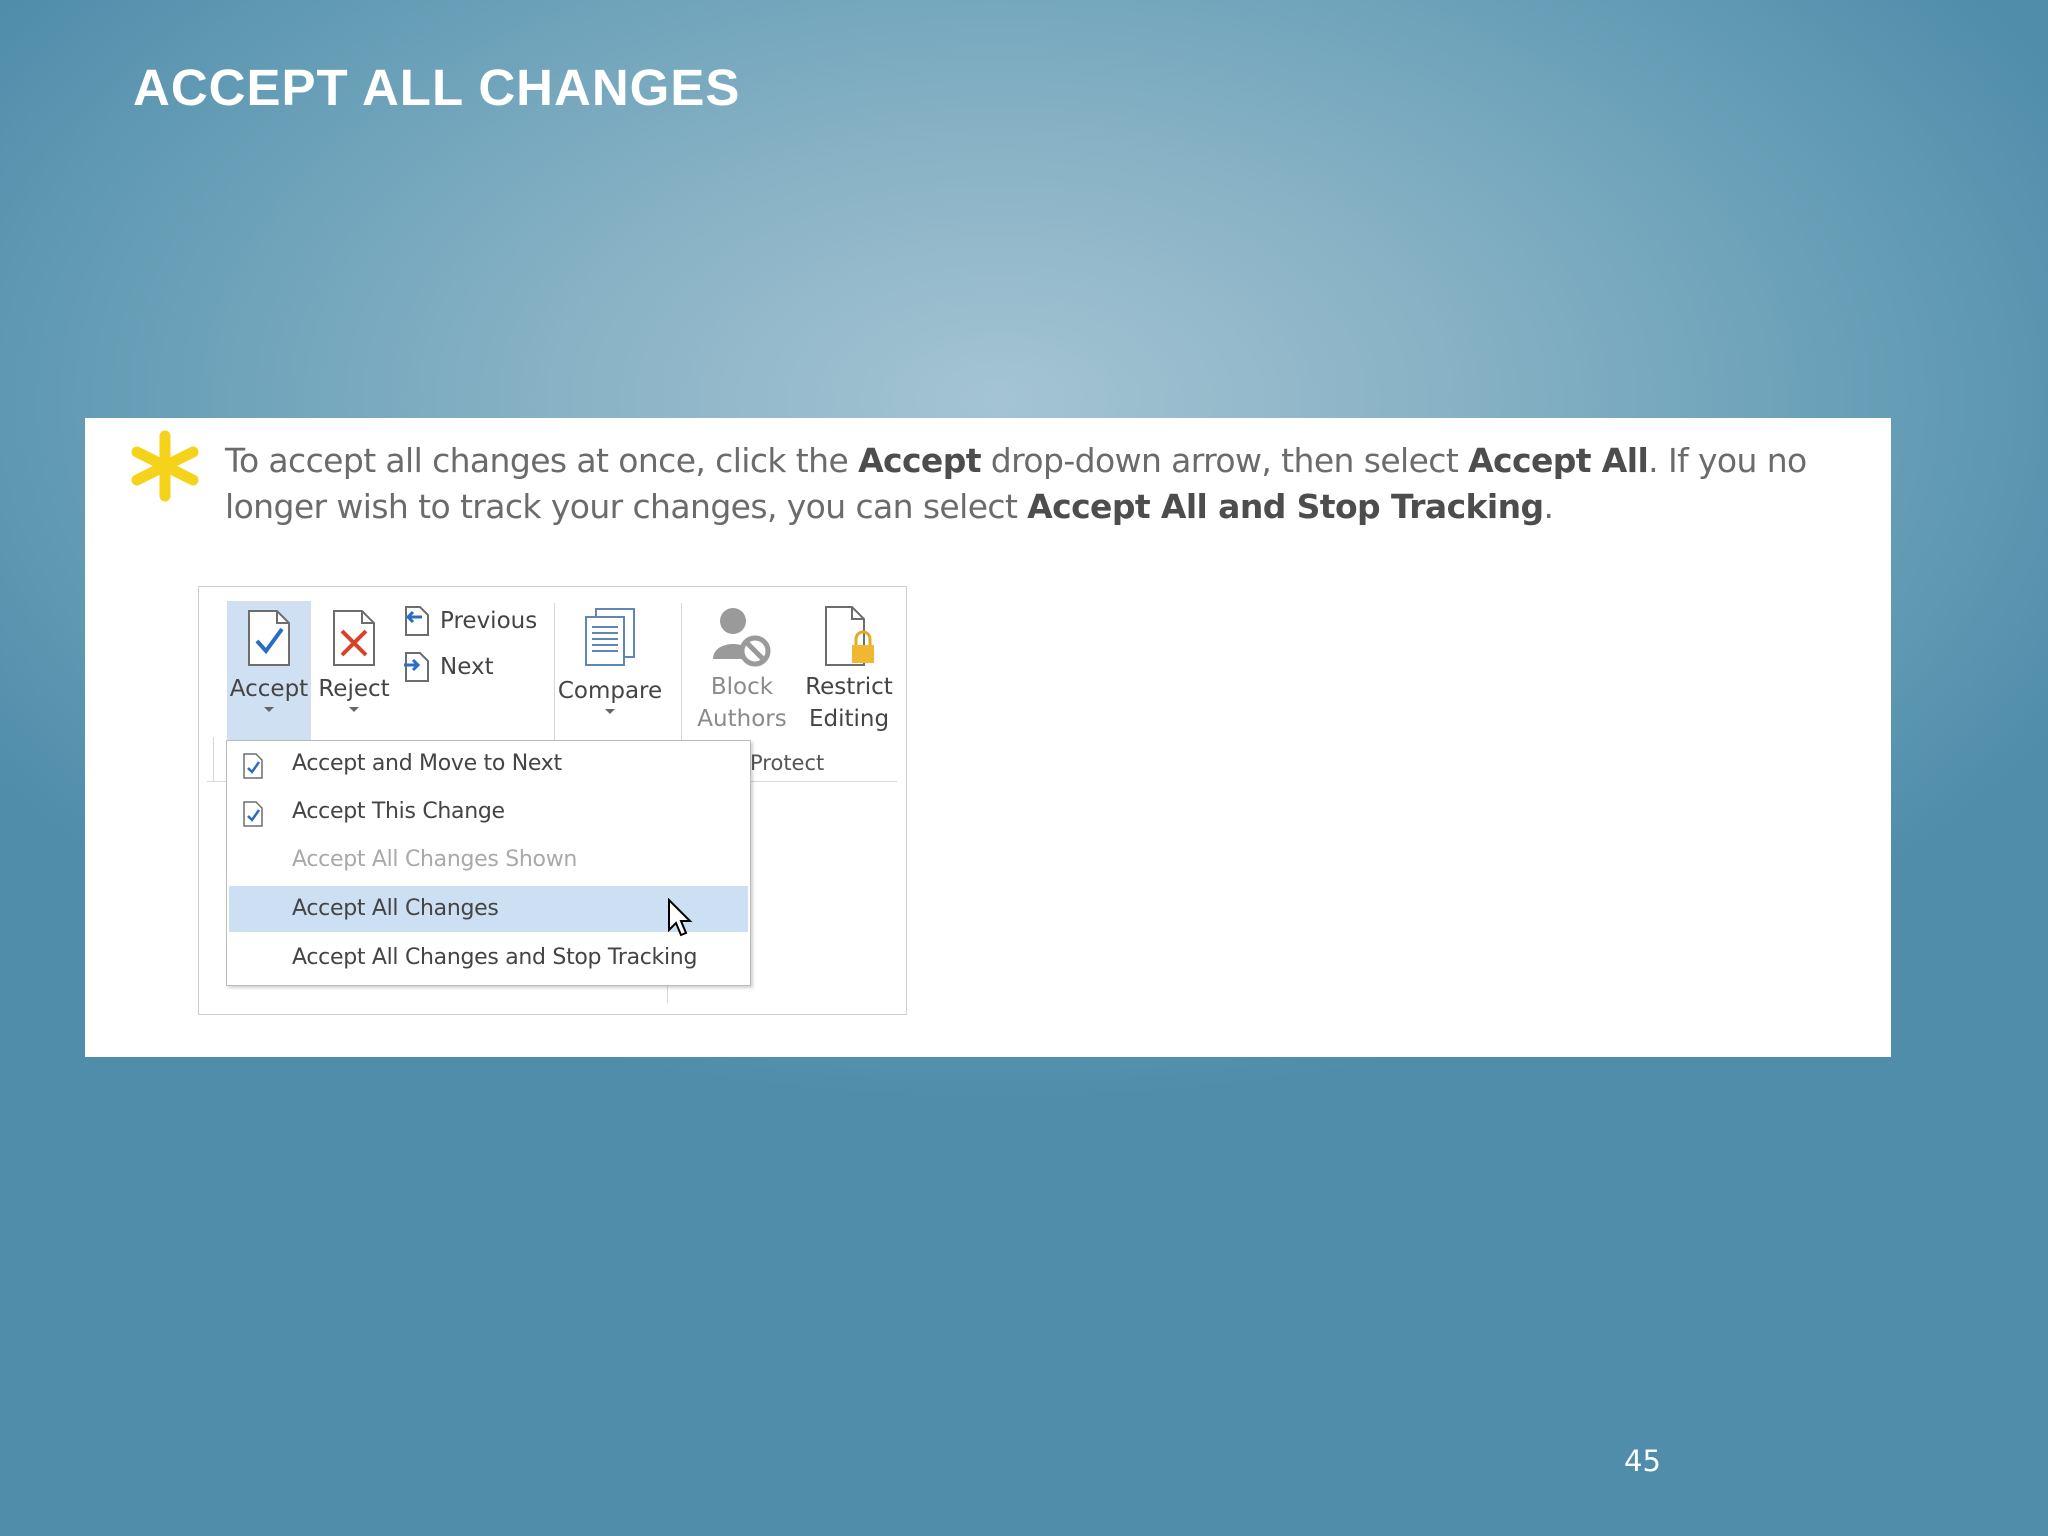 The image size is (2048, 1536). I want to click on menu-item-accept-all-shown: Accept All Changes Shown, so click(488, 860).